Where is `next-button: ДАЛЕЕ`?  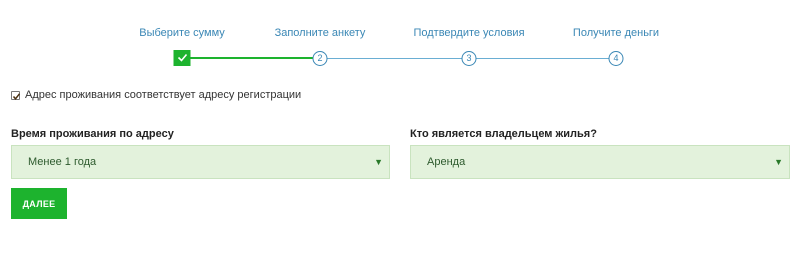
next-button: ДАЛЕЕ is located at coordinates (39, 203).